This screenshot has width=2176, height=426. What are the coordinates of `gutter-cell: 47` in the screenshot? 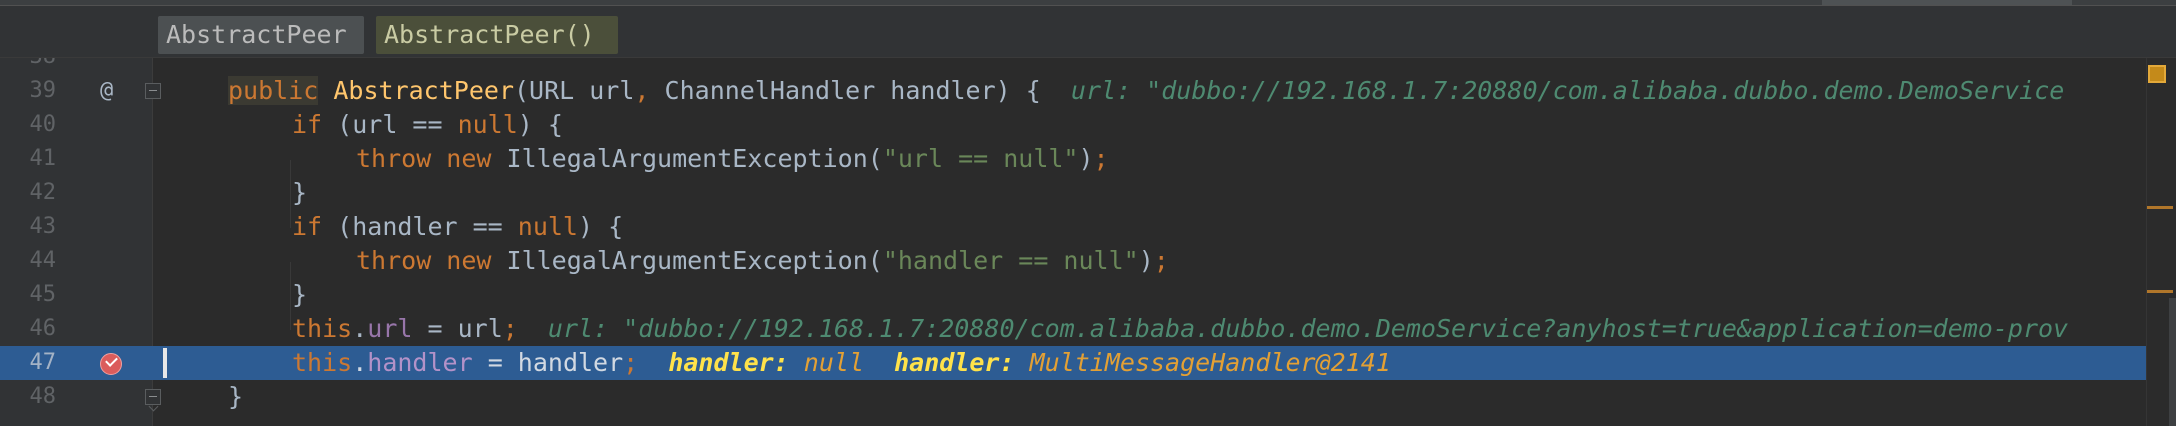 It's located at (83, 363).